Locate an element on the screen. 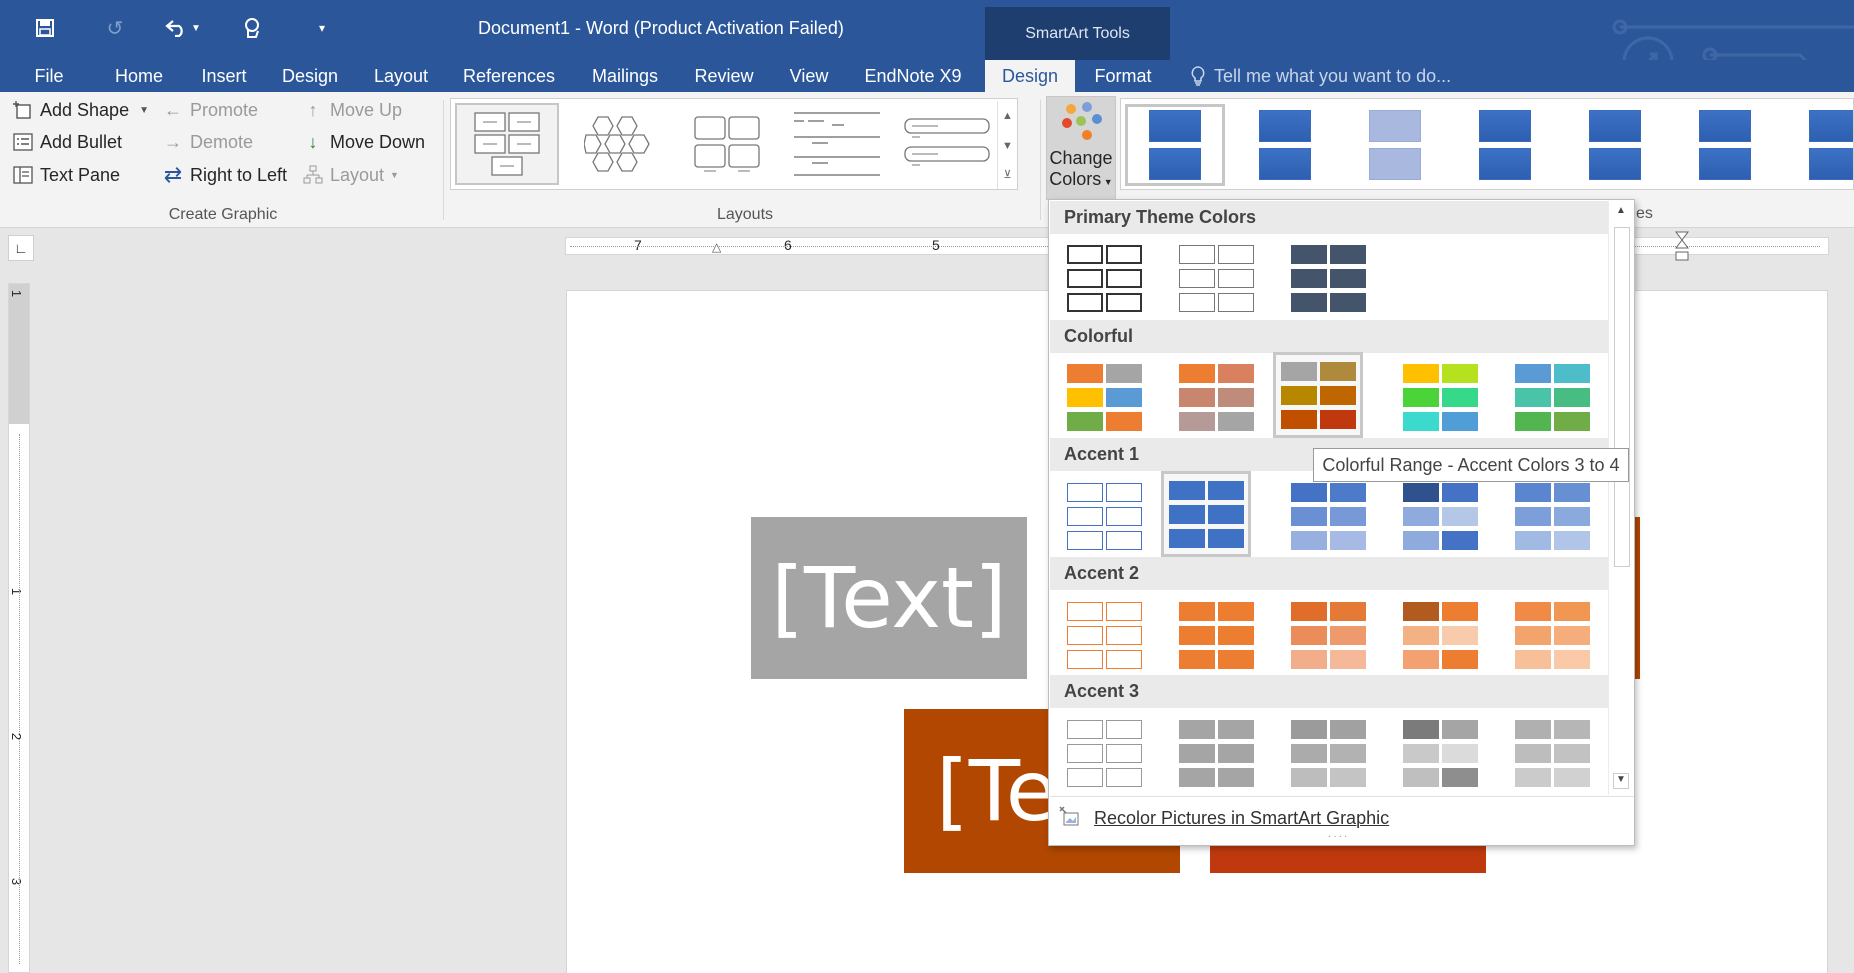 The width and height of the screenshot is (1854, 973). tab-insert: Insert is located at coordinates (224, 76).